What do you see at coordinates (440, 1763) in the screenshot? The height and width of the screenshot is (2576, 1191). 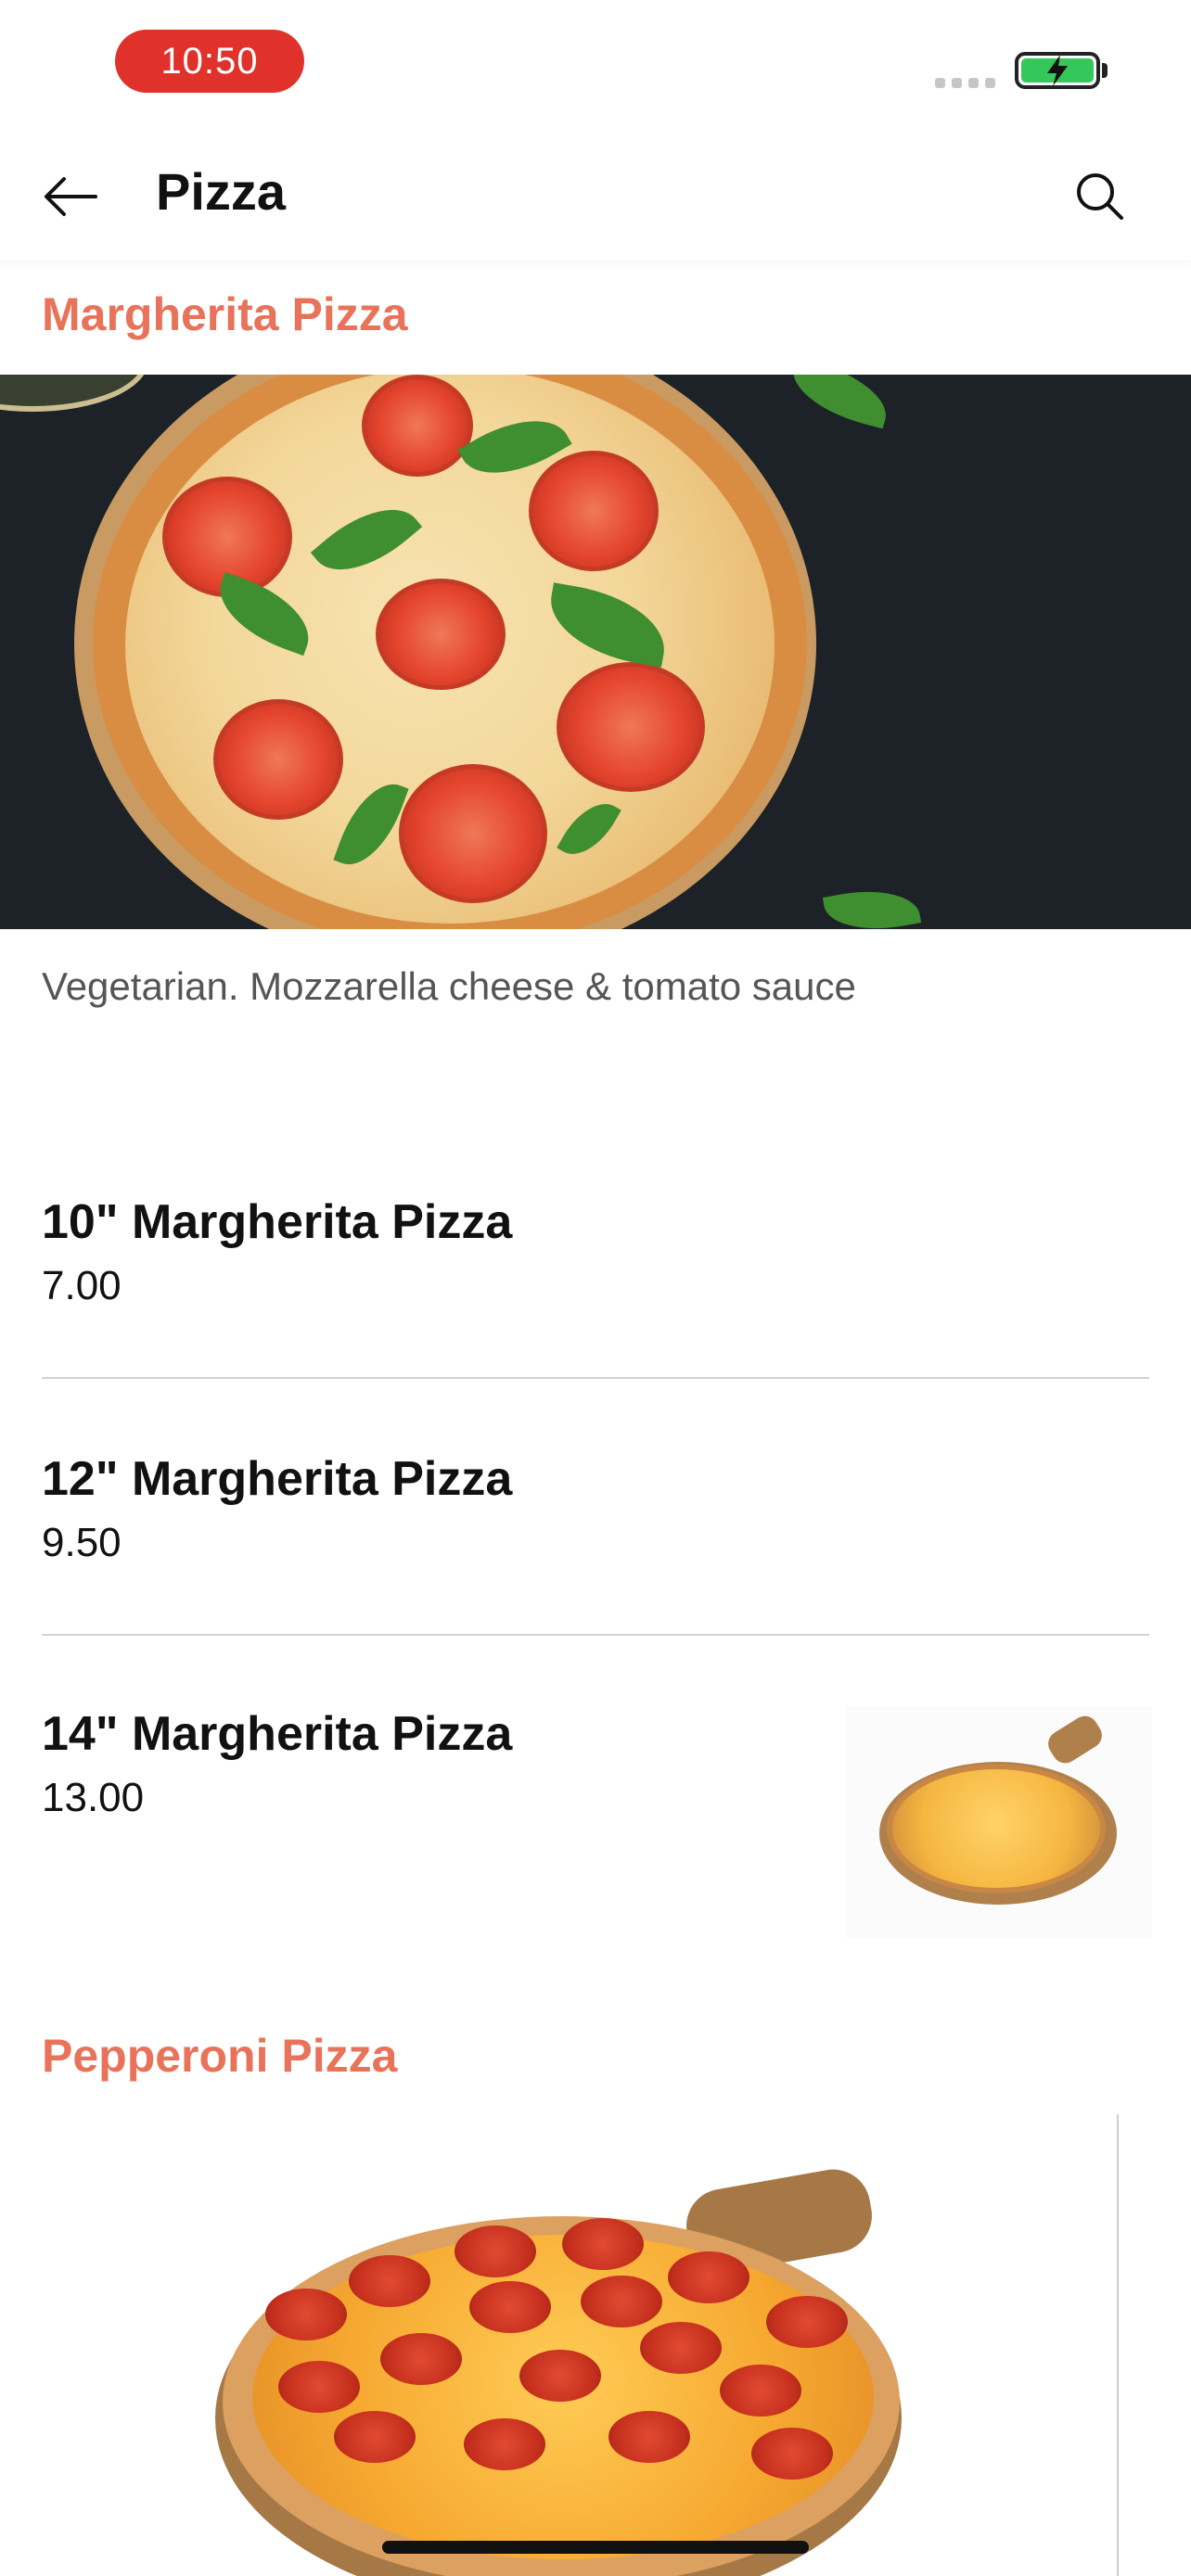 I see `menu-item: 14" Margherita Pizza 13.00` at bounding box center [440, 1763].